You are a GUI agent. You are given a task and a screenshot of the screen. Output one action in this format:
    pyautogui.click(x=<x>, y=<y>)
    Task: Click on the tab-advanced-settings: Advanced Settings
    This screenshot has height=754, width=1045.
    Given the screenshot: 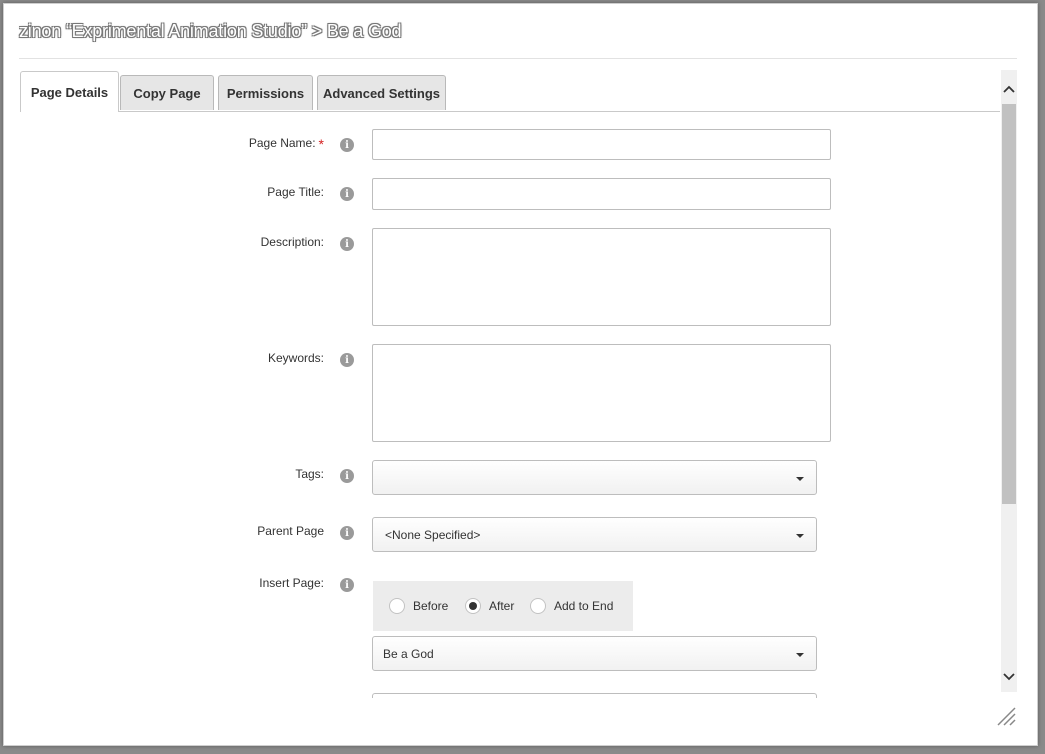 What is the action you would take?
    pyautogui.click(x=381, y=92)
    